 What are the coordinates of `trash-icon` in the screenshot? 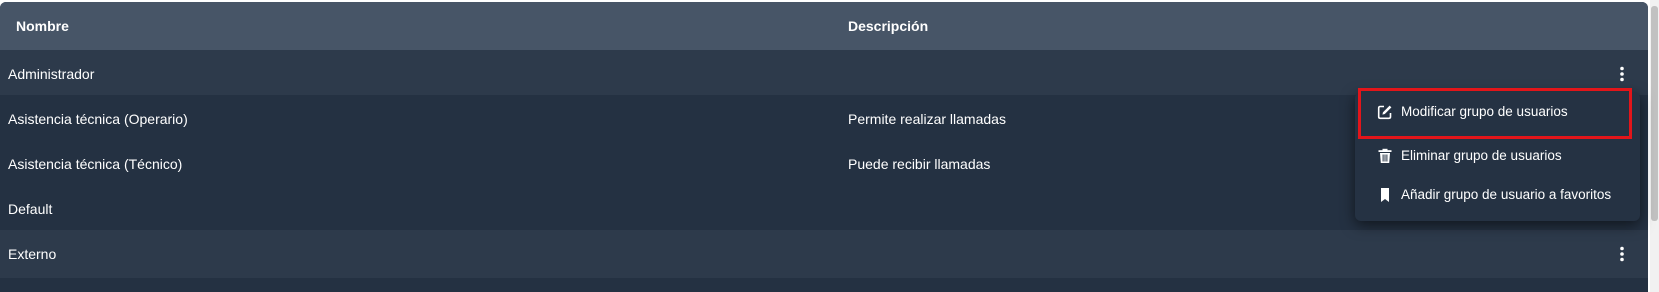 It's located at (1385, 156).